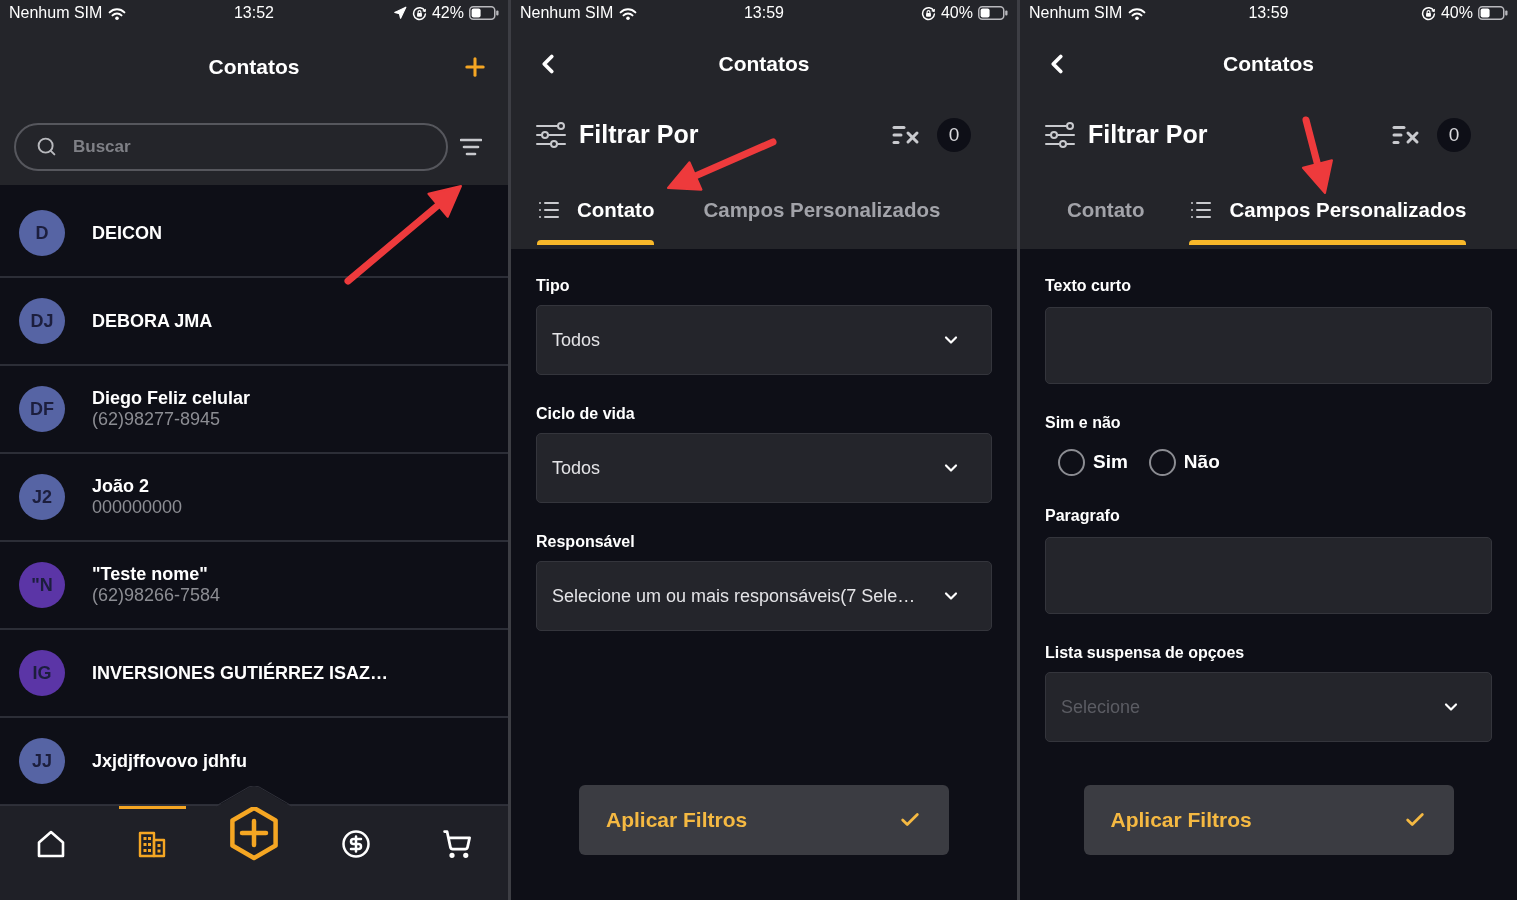 The image size is (1517, 900). Describe the element at coordinates (254, 322) in the screenshot. I see `contact-list-item: DJ DEBORA JMA` at that location.